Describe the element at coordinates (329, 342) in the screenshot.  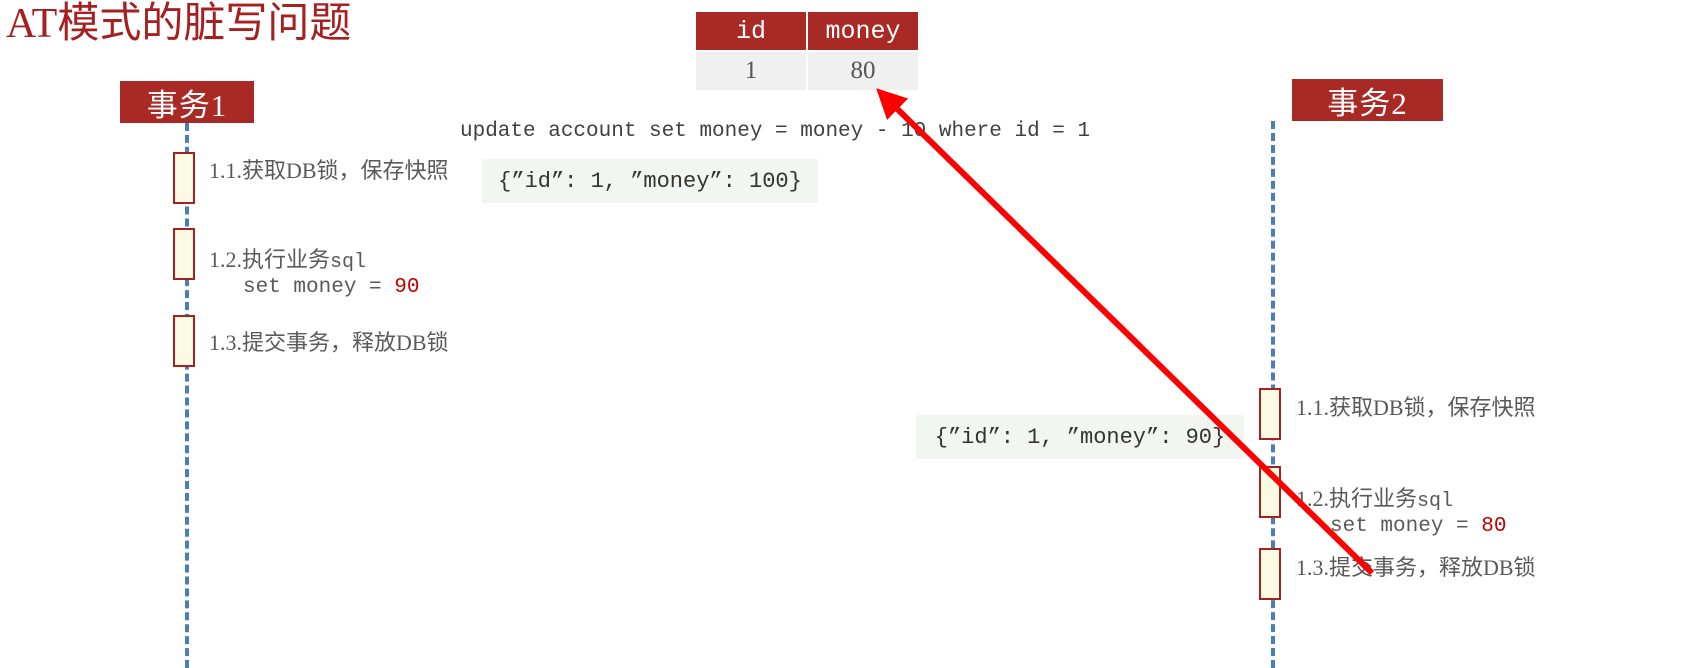
I see `step-label-t1-1-3: 1.3.提交事务，释放DB锁` at that location.